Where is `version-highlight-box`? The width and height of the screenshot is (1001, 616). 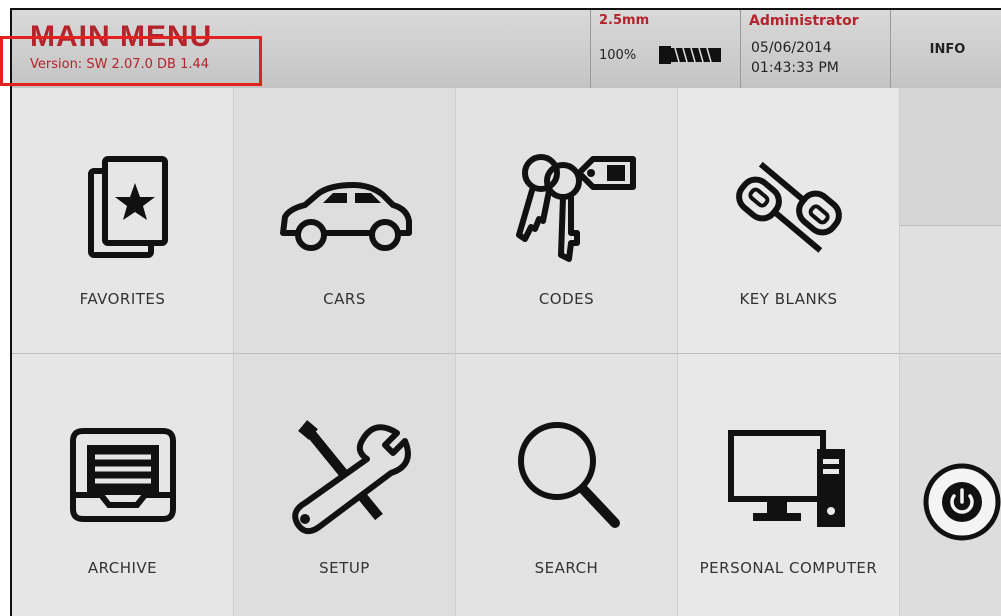 version-highlight-box is located at coordinates (131, 61).